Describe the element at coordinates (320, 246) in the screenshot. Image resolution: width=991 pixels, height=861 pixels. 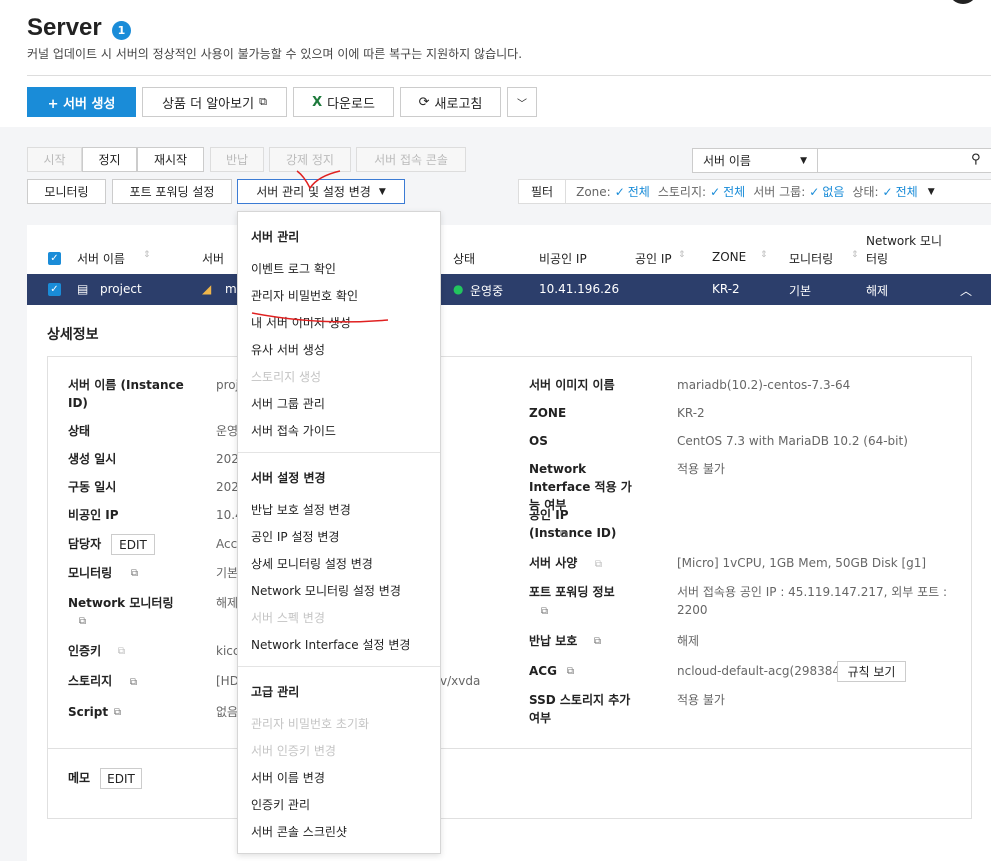
I see `annotation-overlay` at that location.